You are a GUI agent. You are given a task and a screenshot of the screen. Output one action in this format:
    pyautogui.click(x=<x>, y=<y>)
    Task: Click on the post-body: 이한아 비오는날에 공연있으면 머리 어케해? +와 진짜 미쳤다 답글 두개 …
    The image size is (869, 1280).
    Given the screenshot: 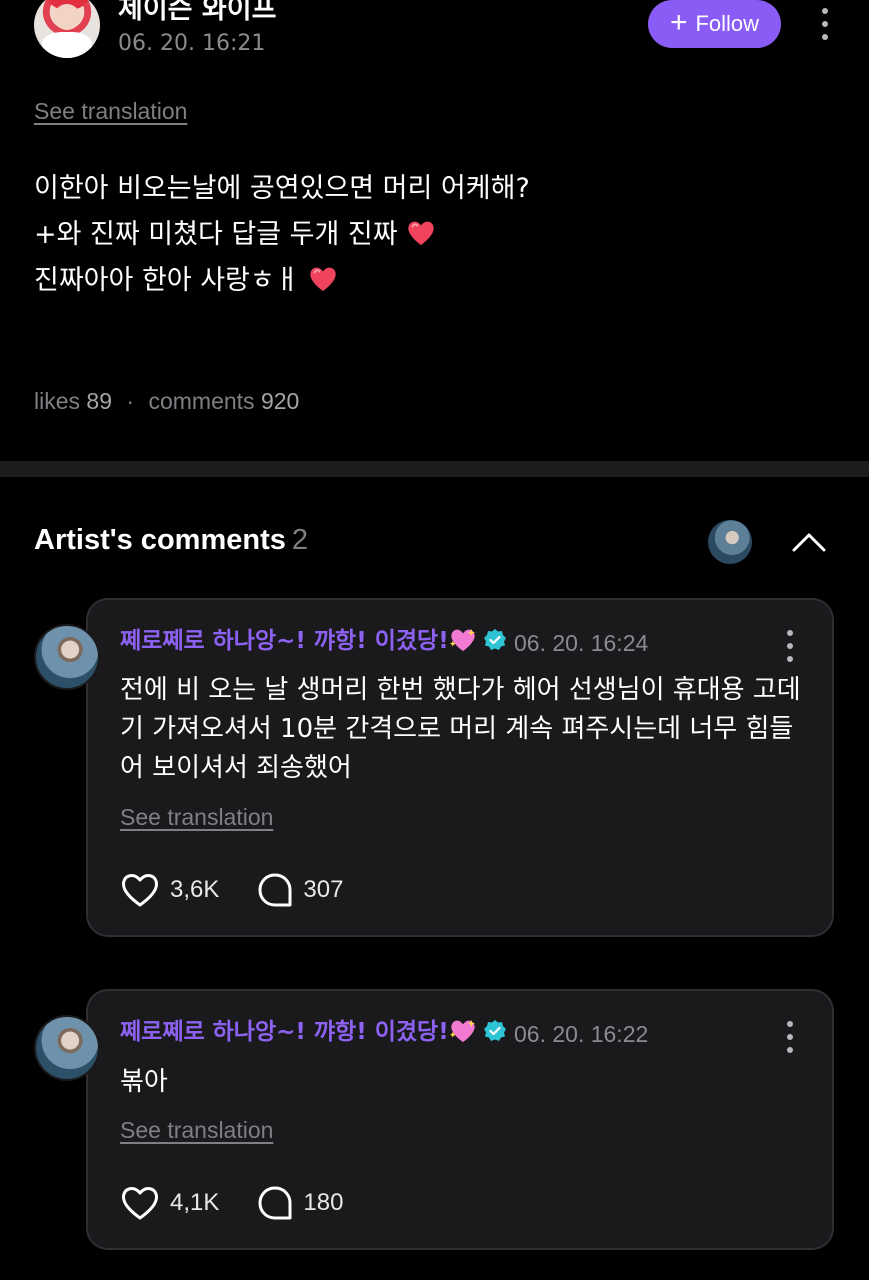 What is the action you would take?
    pyautogui.click(x=434, y=235)
    